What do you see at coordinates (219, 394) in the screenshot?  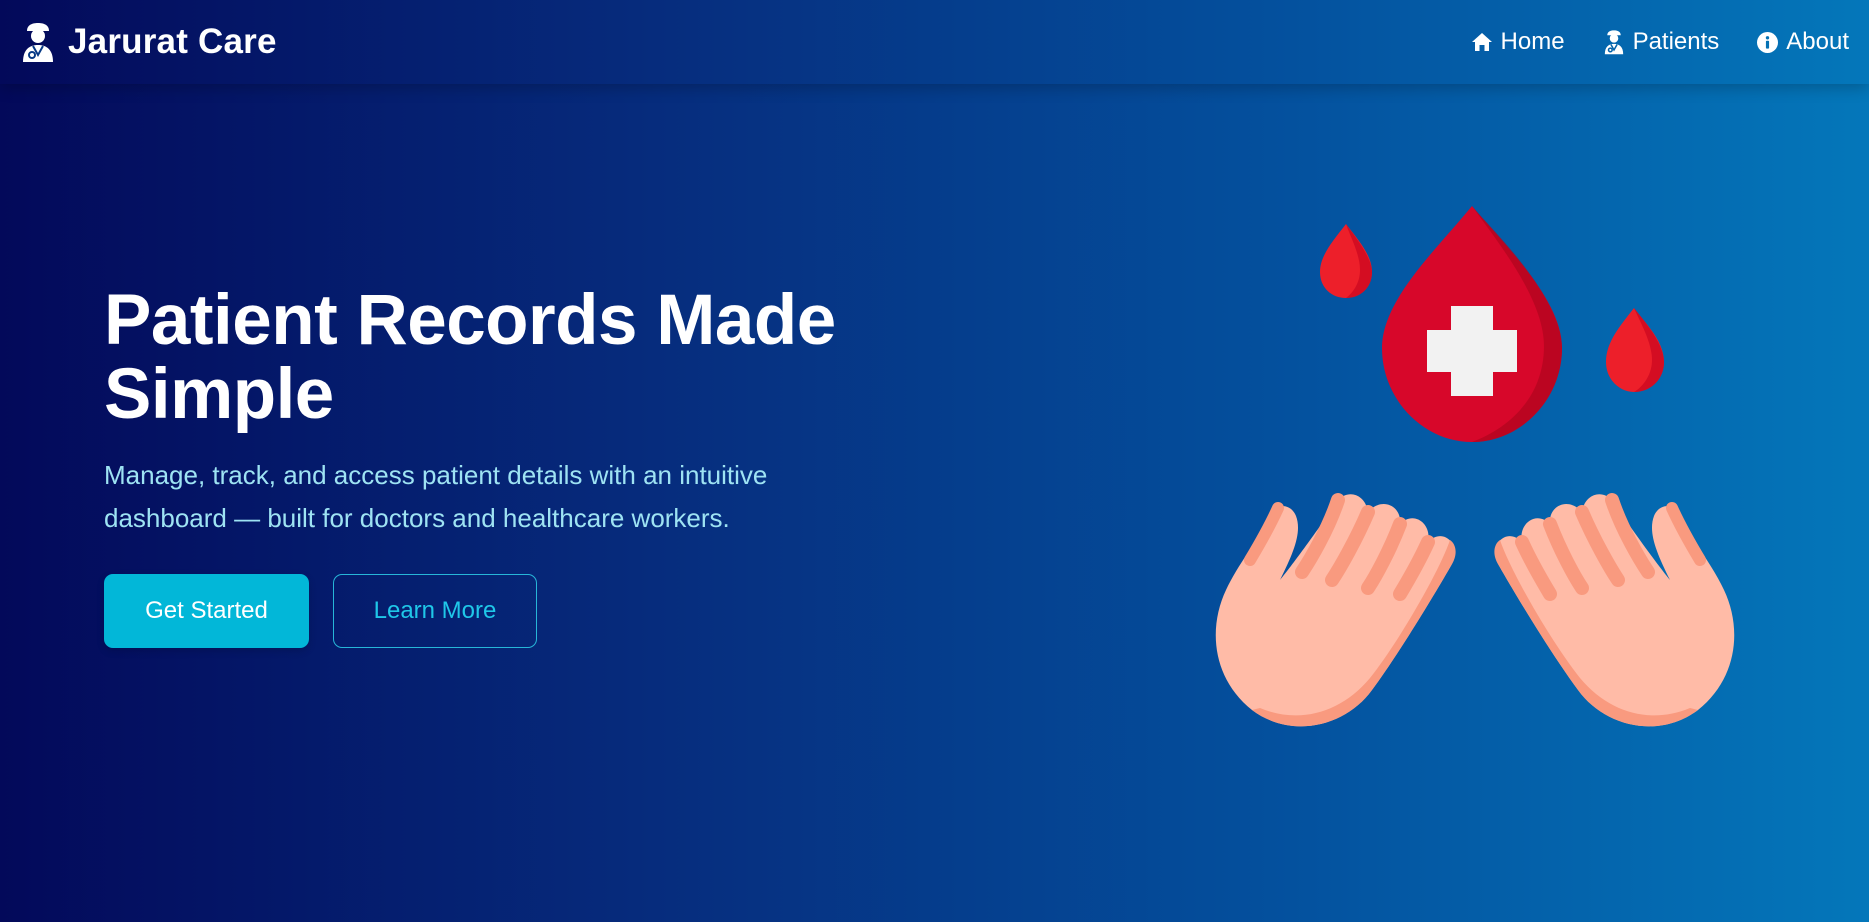 I see `hero-title-line2: Simple` at bounding box center [219, 394].